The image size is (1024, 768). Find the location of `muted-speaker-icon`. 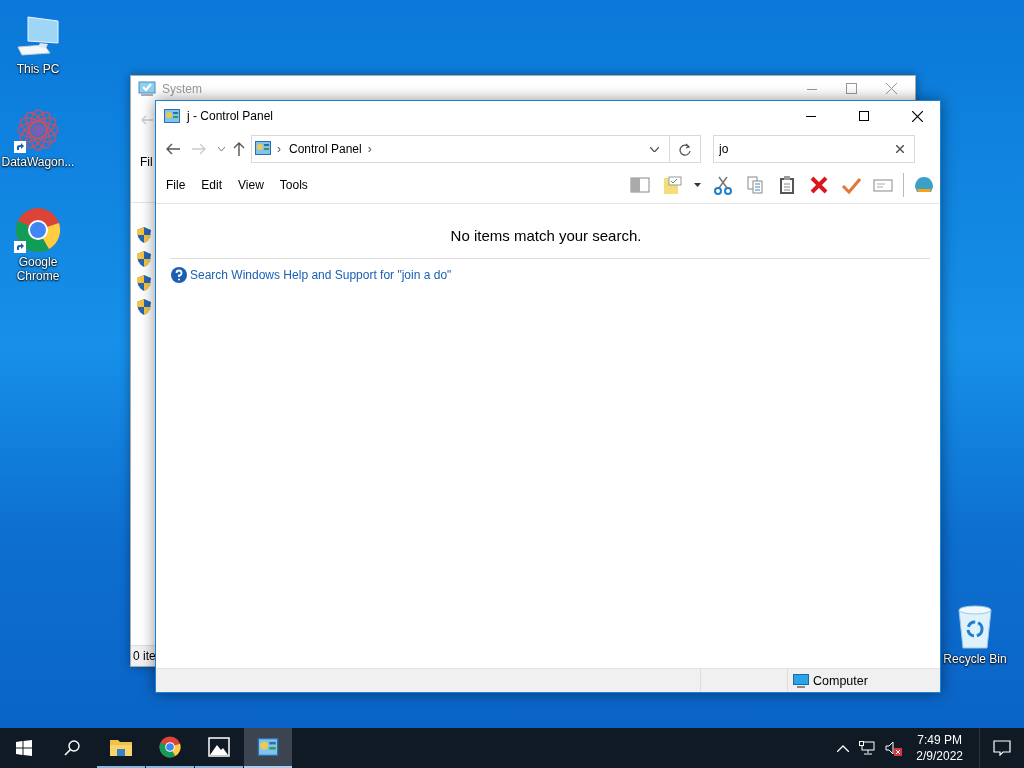

muted-speaker-icon is located at coordinates (894, 748).